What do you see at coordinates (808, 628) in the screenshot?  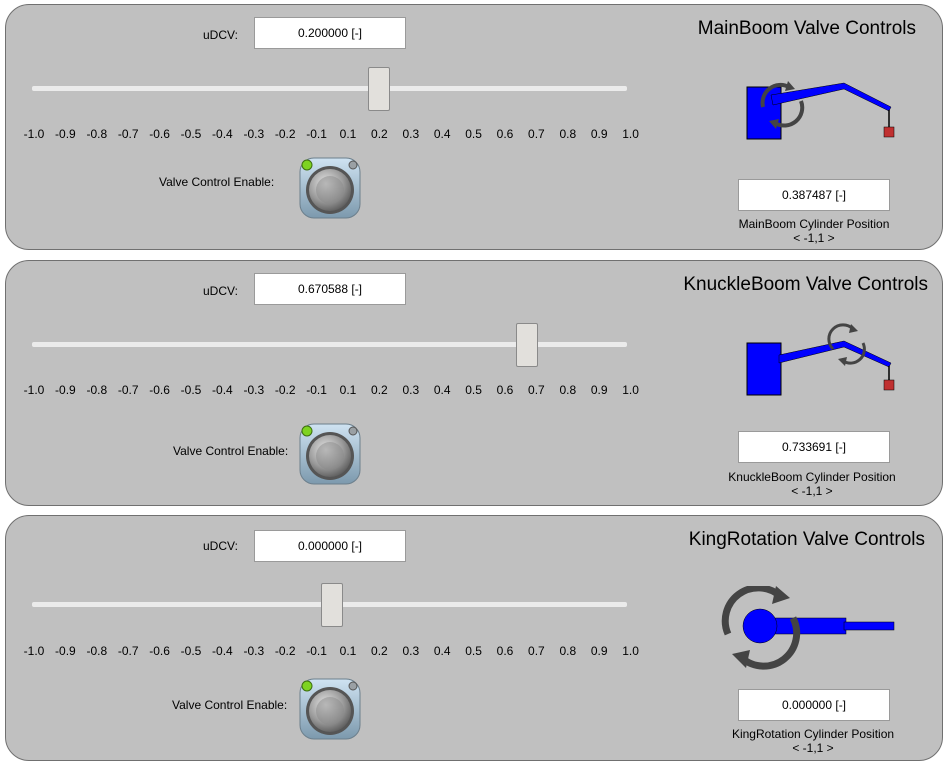 I see `king-rotation-icon` at bounding box center [808, 628].